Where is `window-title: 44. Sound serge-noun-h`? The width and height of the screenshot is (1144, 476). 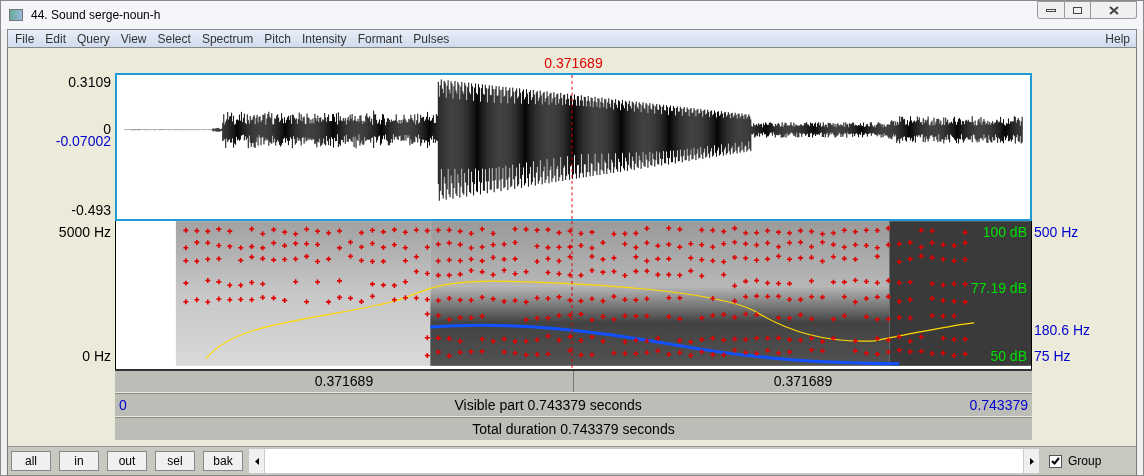 window-title: 44. Sound serge-noun-h is located at coordinates (96, 15).